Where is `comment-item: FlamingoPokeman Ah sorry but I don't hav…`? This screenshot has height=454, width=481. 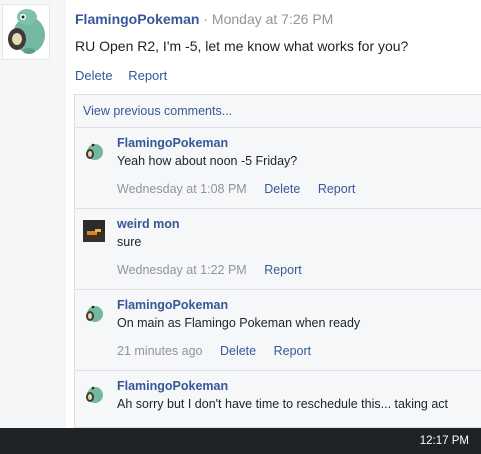 comment-item: FlamingoPokeman Ah sorry but I don't hav… is located at coordinates (278, 400).